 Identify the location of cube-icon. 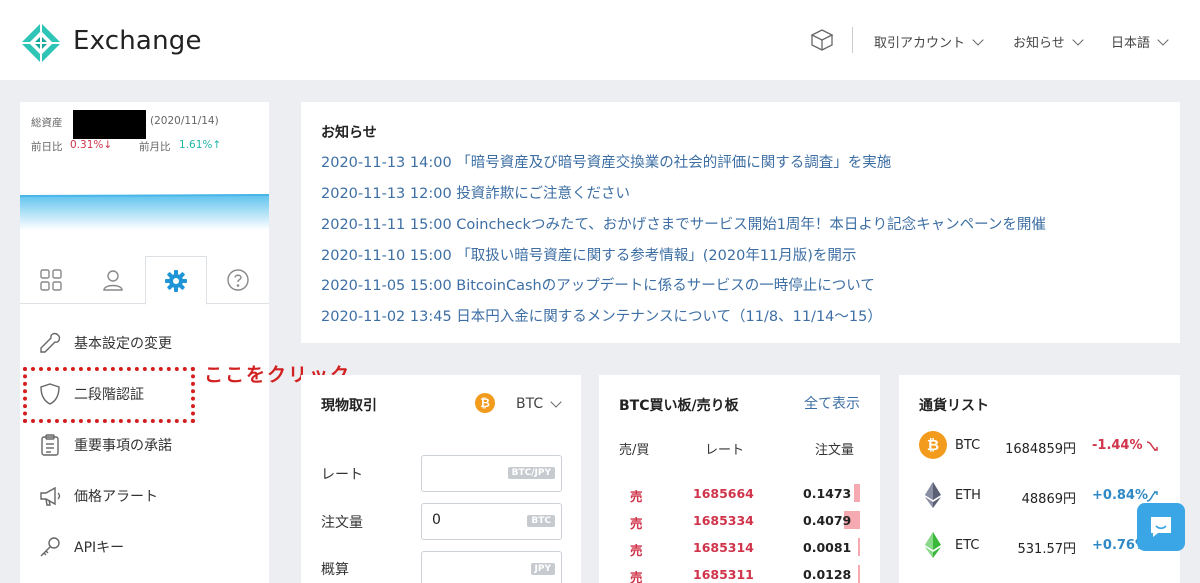
(822, 40).